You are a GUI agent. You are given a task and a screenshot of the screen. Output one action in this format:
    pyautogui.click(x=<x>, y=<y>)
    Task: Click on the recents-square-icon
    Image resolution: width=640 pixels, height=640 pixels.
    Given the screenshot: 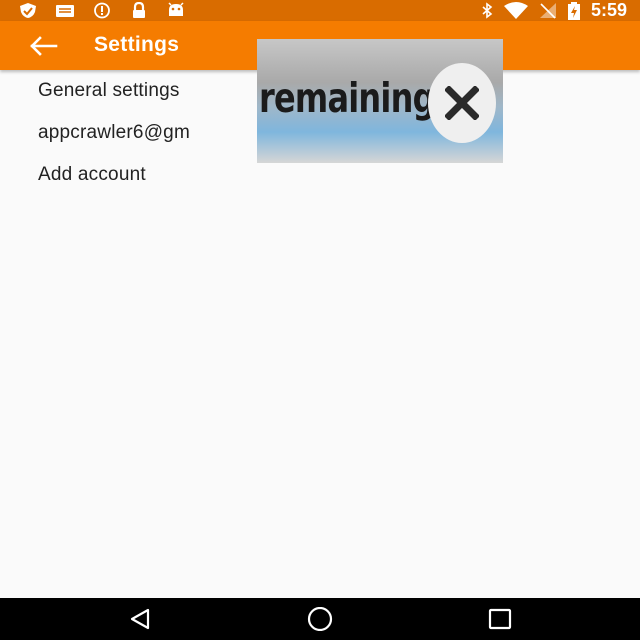 What is the action you would take?
    pyautogui.click(x=500, y=619)
    